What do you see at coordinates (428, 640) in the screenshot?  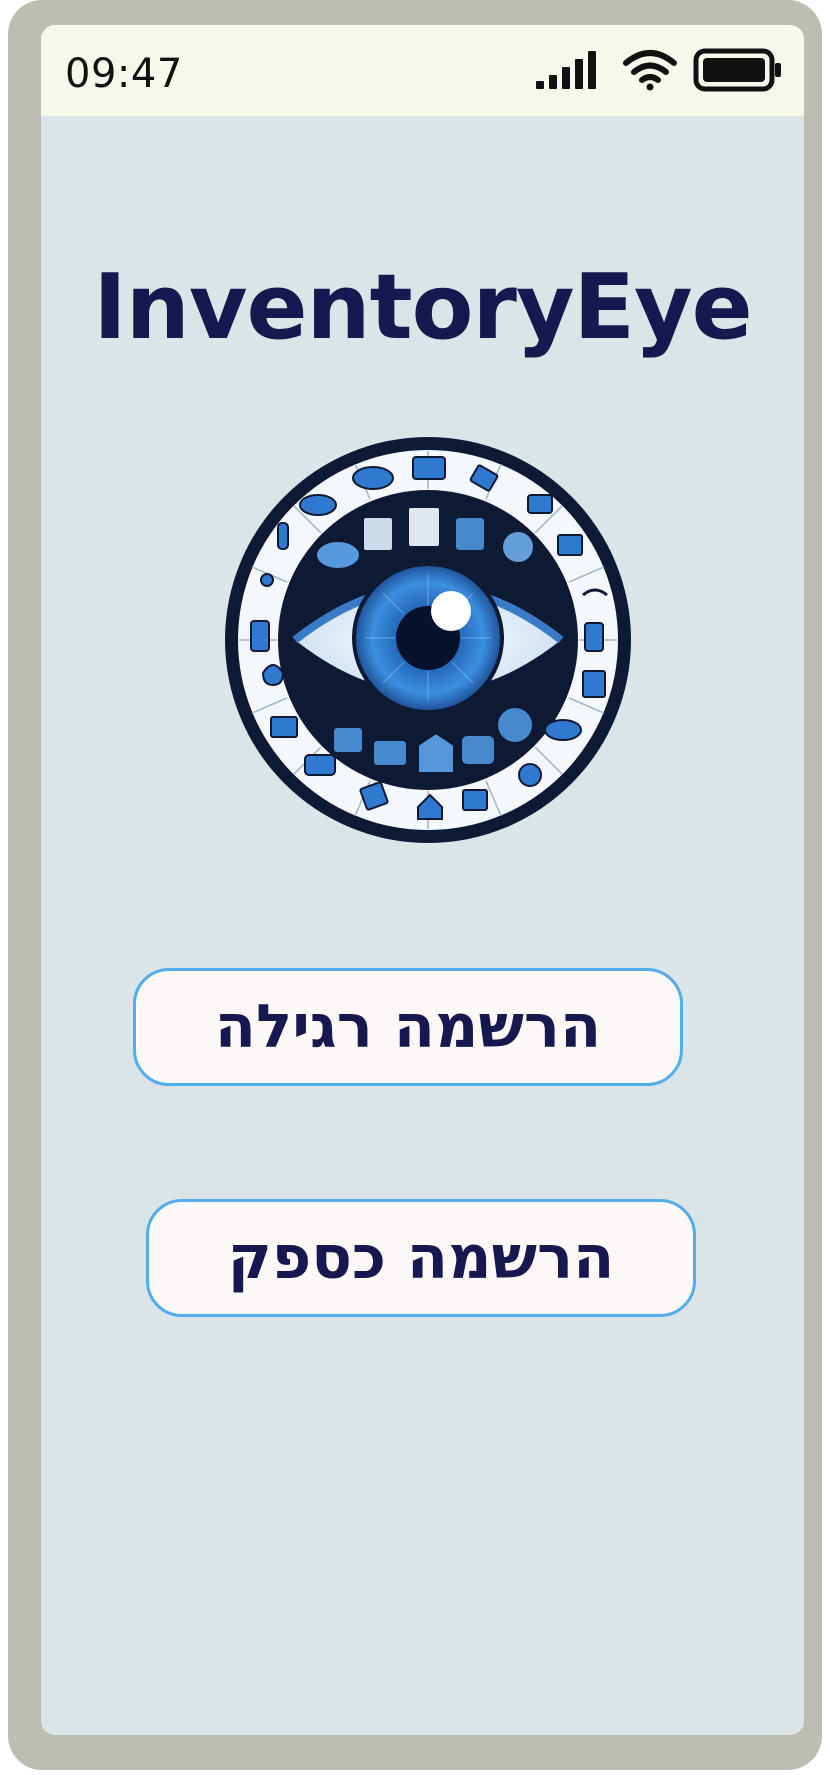 I see `eye-logo-icon` at bounding box center [428, 640].